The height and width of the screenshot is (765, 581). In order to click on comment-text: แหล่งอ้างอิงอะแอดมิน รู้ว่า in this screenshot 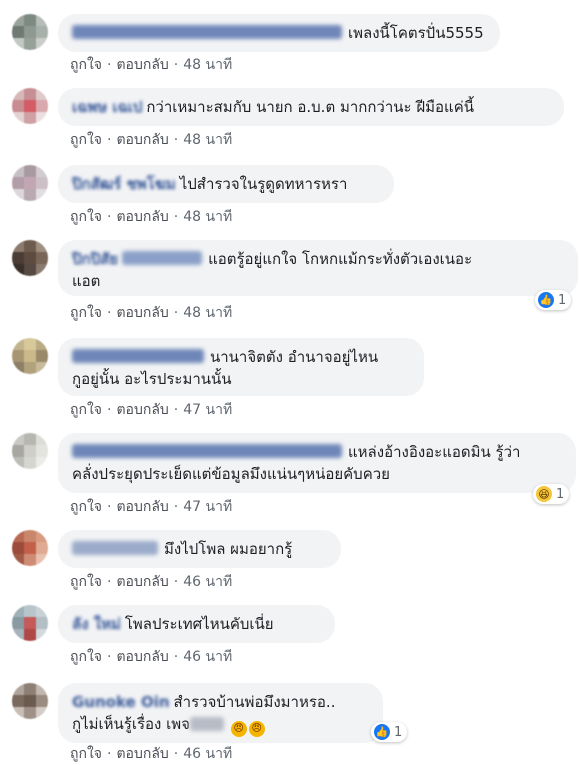, I will do `click(434, 452)`.